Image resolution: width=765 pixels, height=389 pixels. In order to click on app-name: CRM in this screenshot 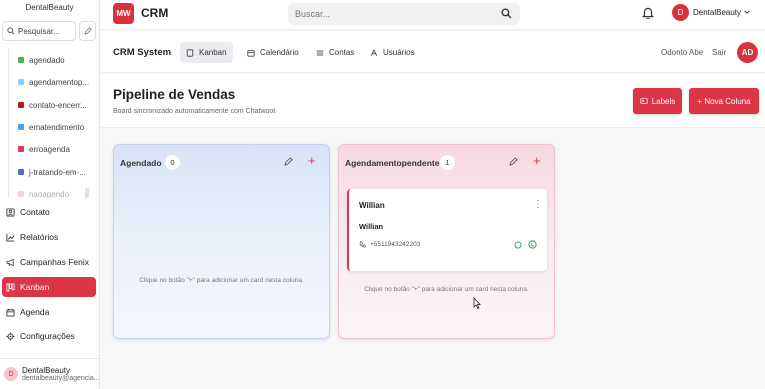, I will do `click(155, 13)`.